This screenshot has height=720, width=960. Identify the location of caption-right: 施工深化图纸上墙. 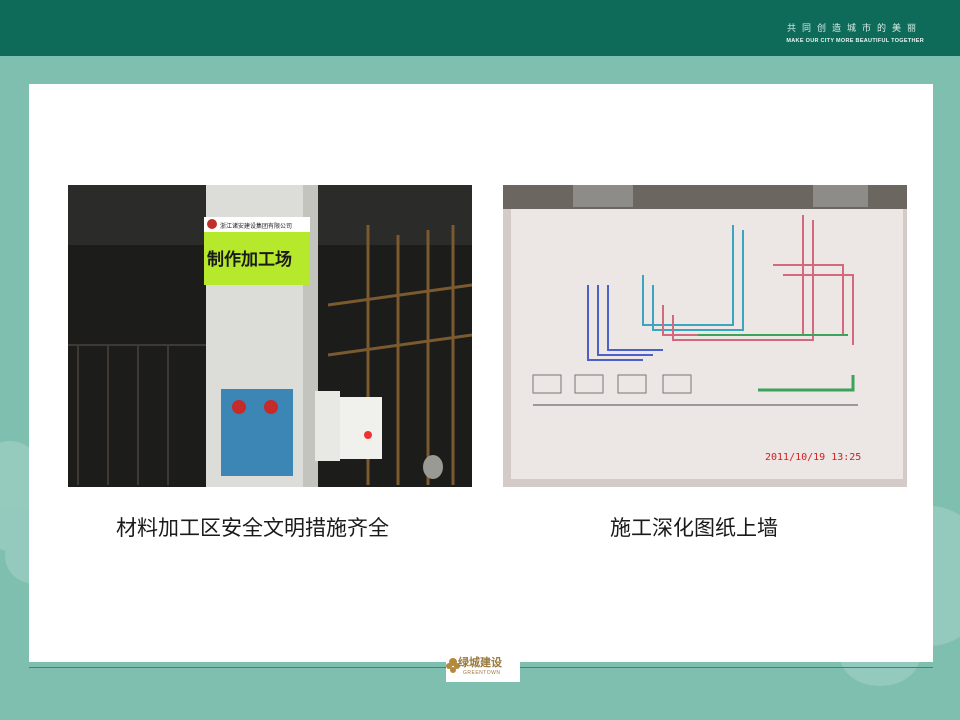
(694, 528).